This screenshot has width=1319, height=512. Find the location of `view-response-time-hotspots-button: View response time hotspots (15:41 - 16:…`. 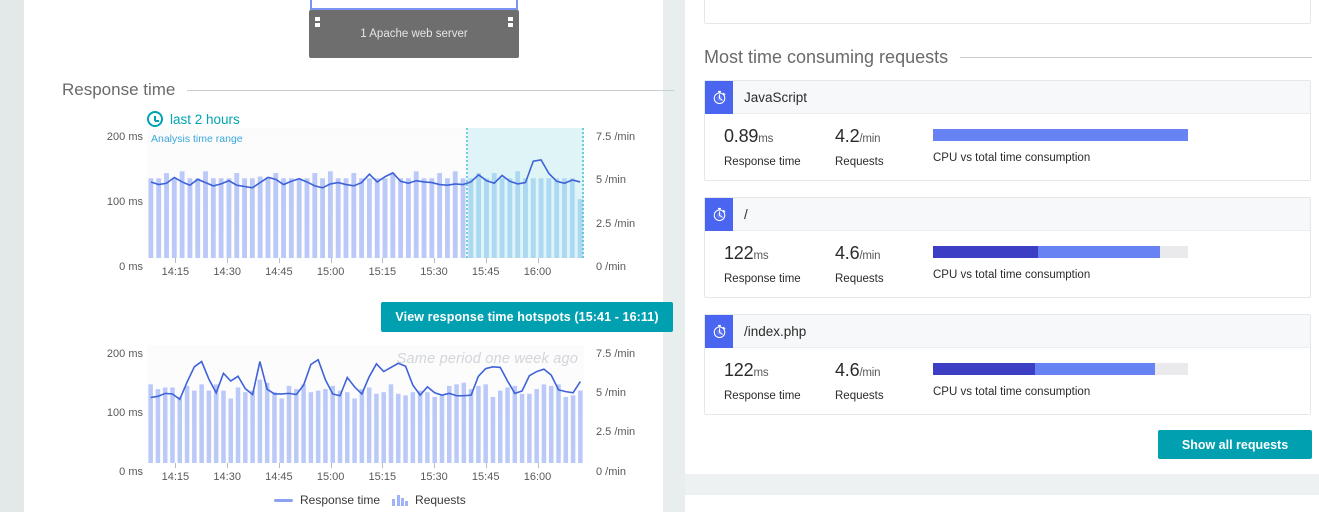

view-response-time-hotspots-button: View response time hotspots (15:41 - 16:… is located at coordinates (527, 317).